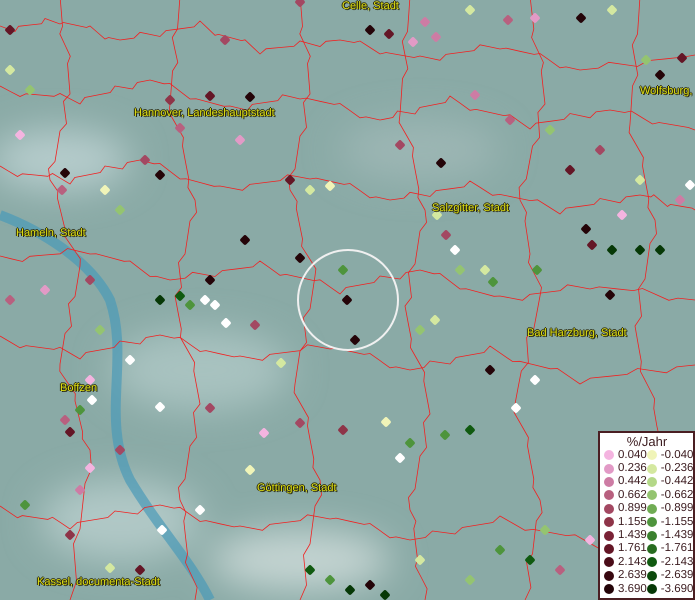 Image resolution: width=695 pixels, height=600 pixels. Describe the element at coordinates (98, 582) in the screenshot. I see `place-label: Kassel, documenta-Stadt` at that location.